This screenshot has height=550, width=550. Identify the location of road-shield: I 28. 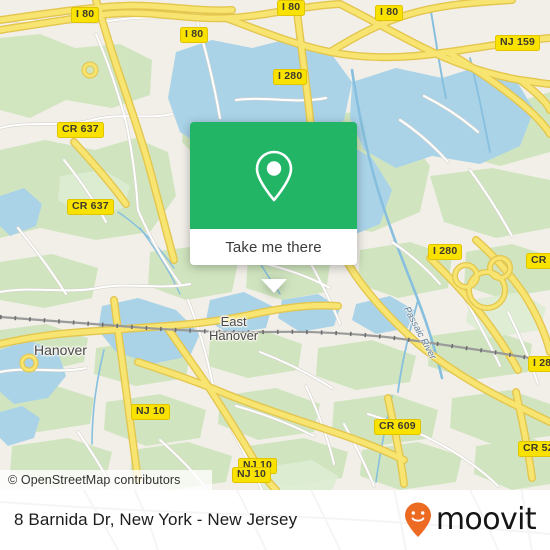
(539, 364).